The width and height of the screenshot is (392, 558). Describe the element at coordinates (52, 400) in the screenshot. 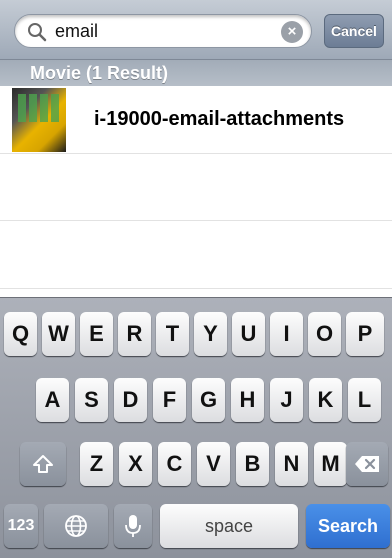

I see `key-a: A` at that location.